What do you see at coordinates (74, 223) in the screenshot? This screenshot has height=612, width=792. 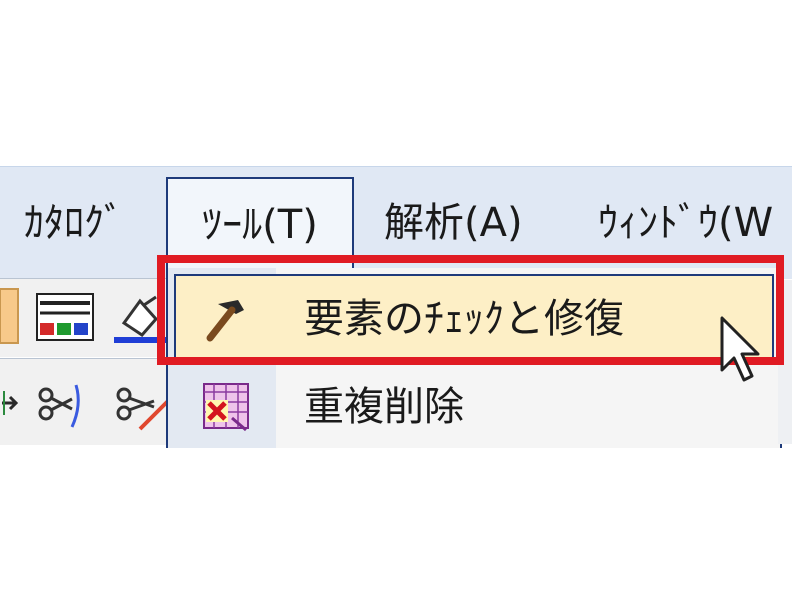 I see `menu-catalog: ｶﾀﾛｸﾞ` at bounding box center [74, 223].